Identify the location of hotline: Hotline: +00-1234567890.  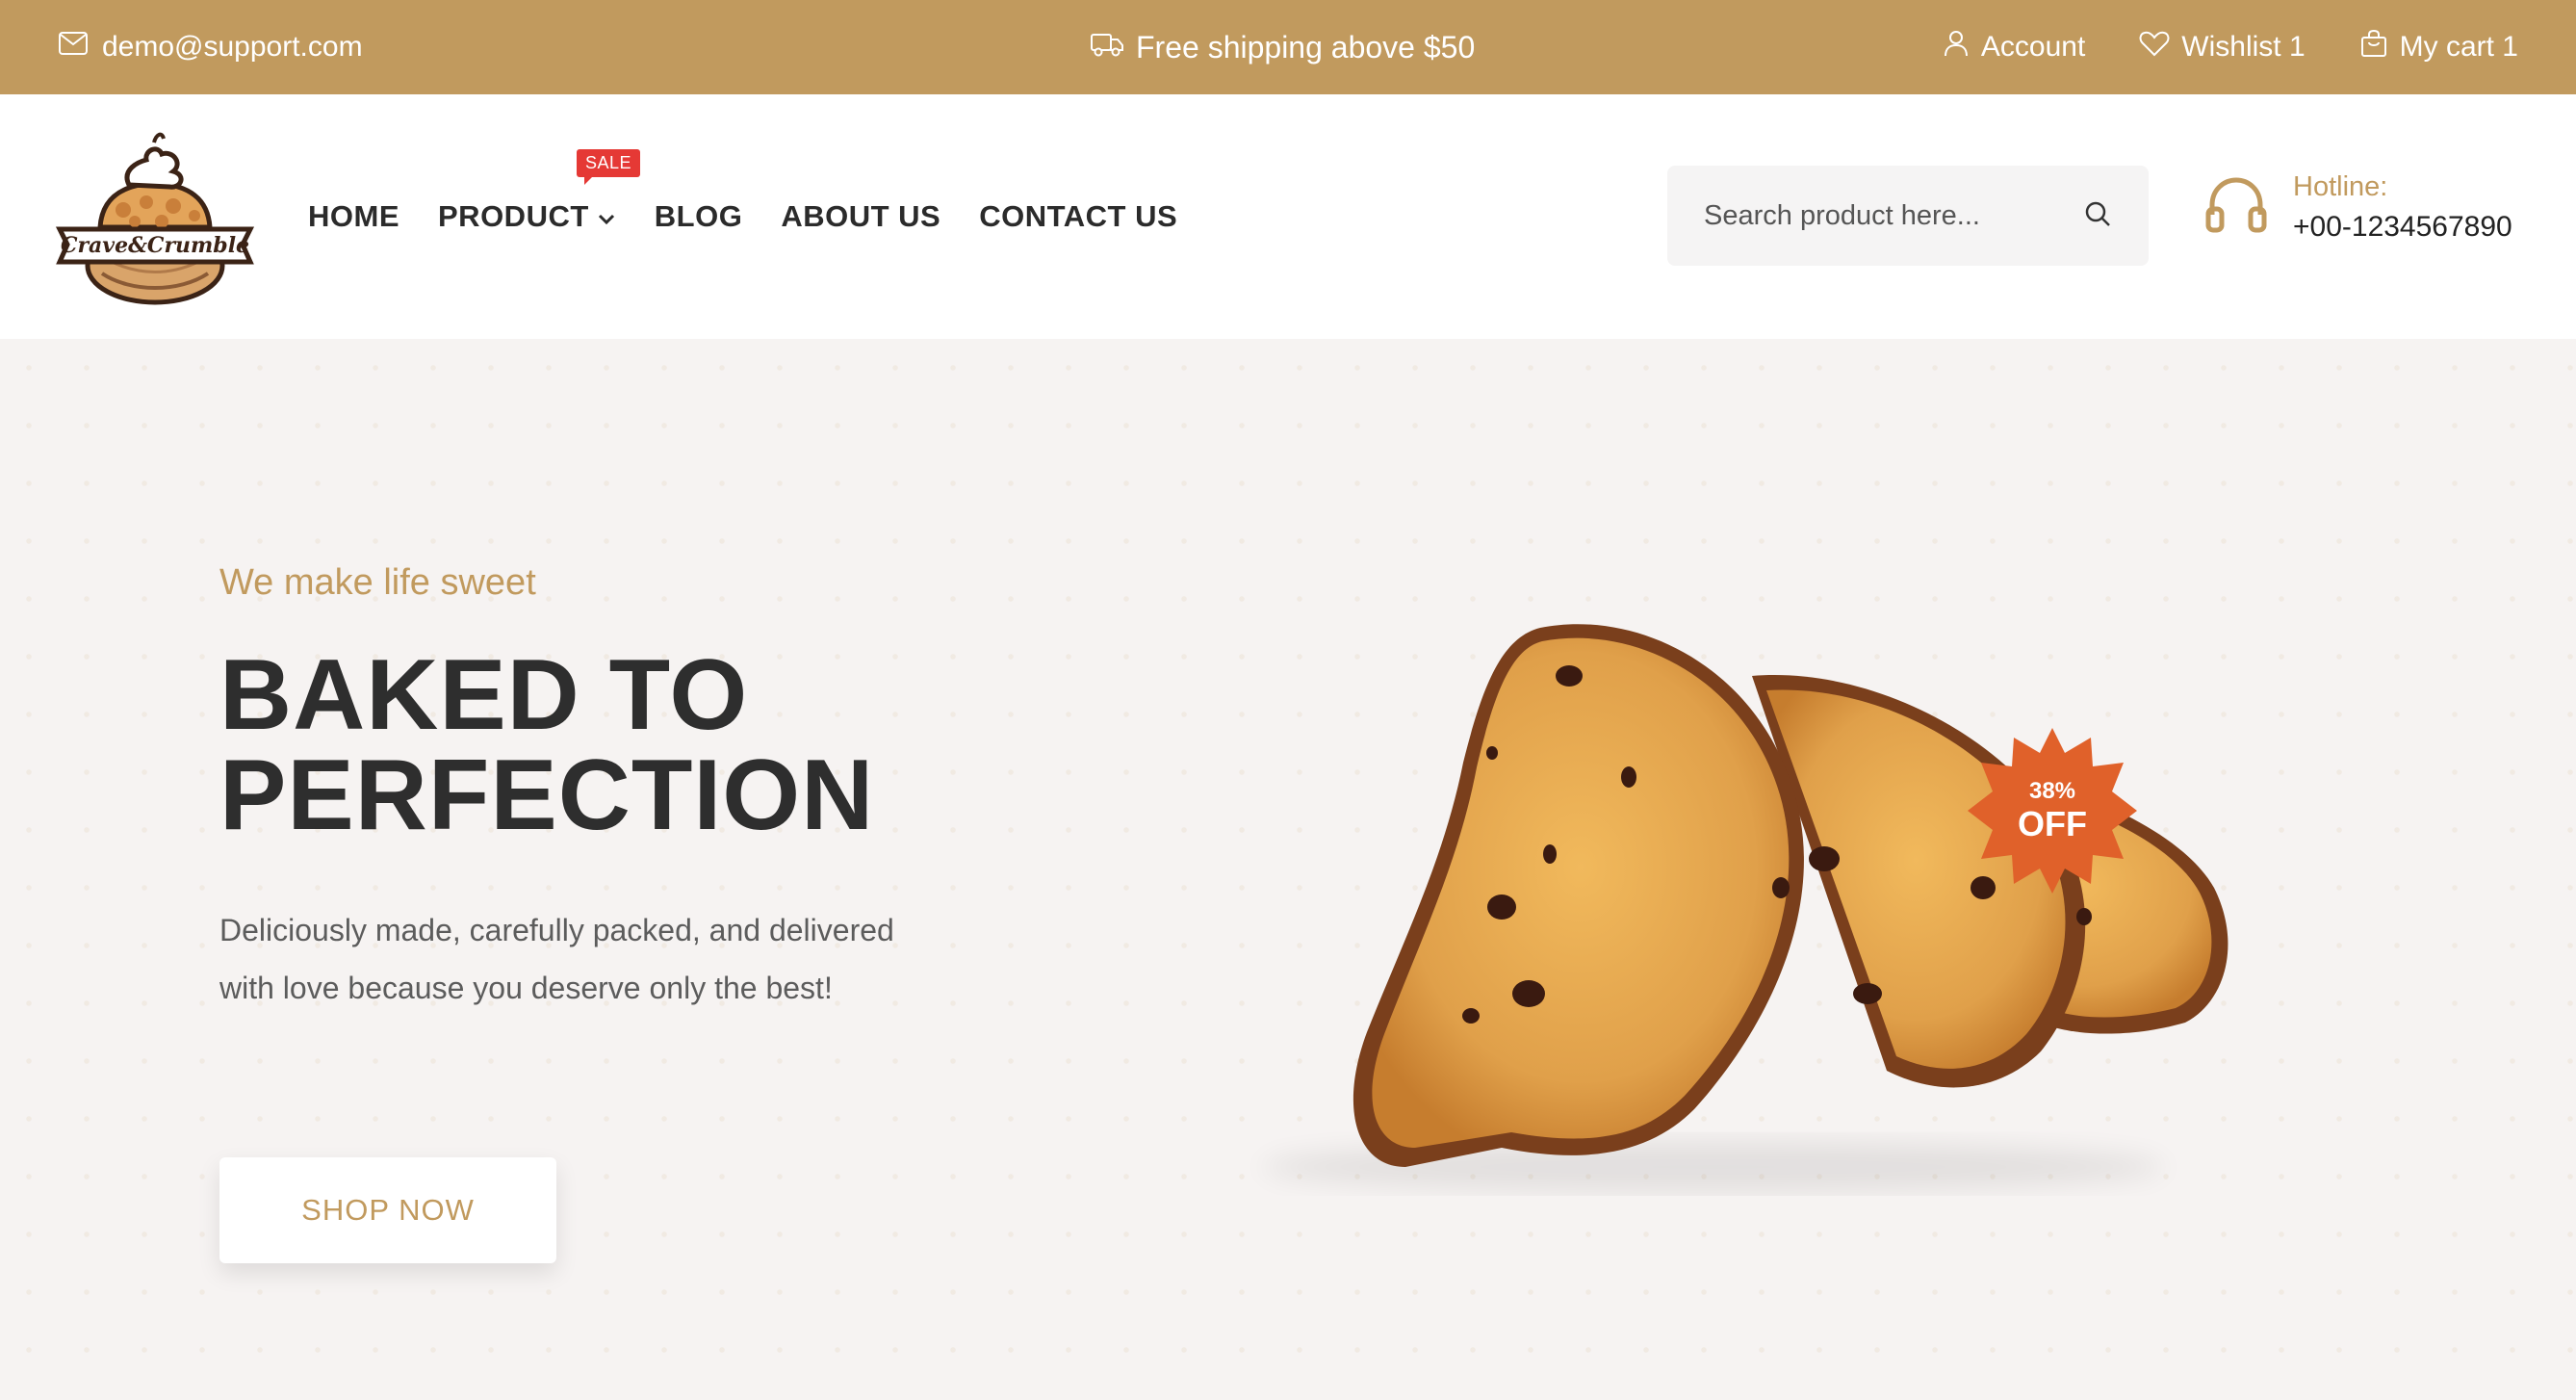
(2358, 207).